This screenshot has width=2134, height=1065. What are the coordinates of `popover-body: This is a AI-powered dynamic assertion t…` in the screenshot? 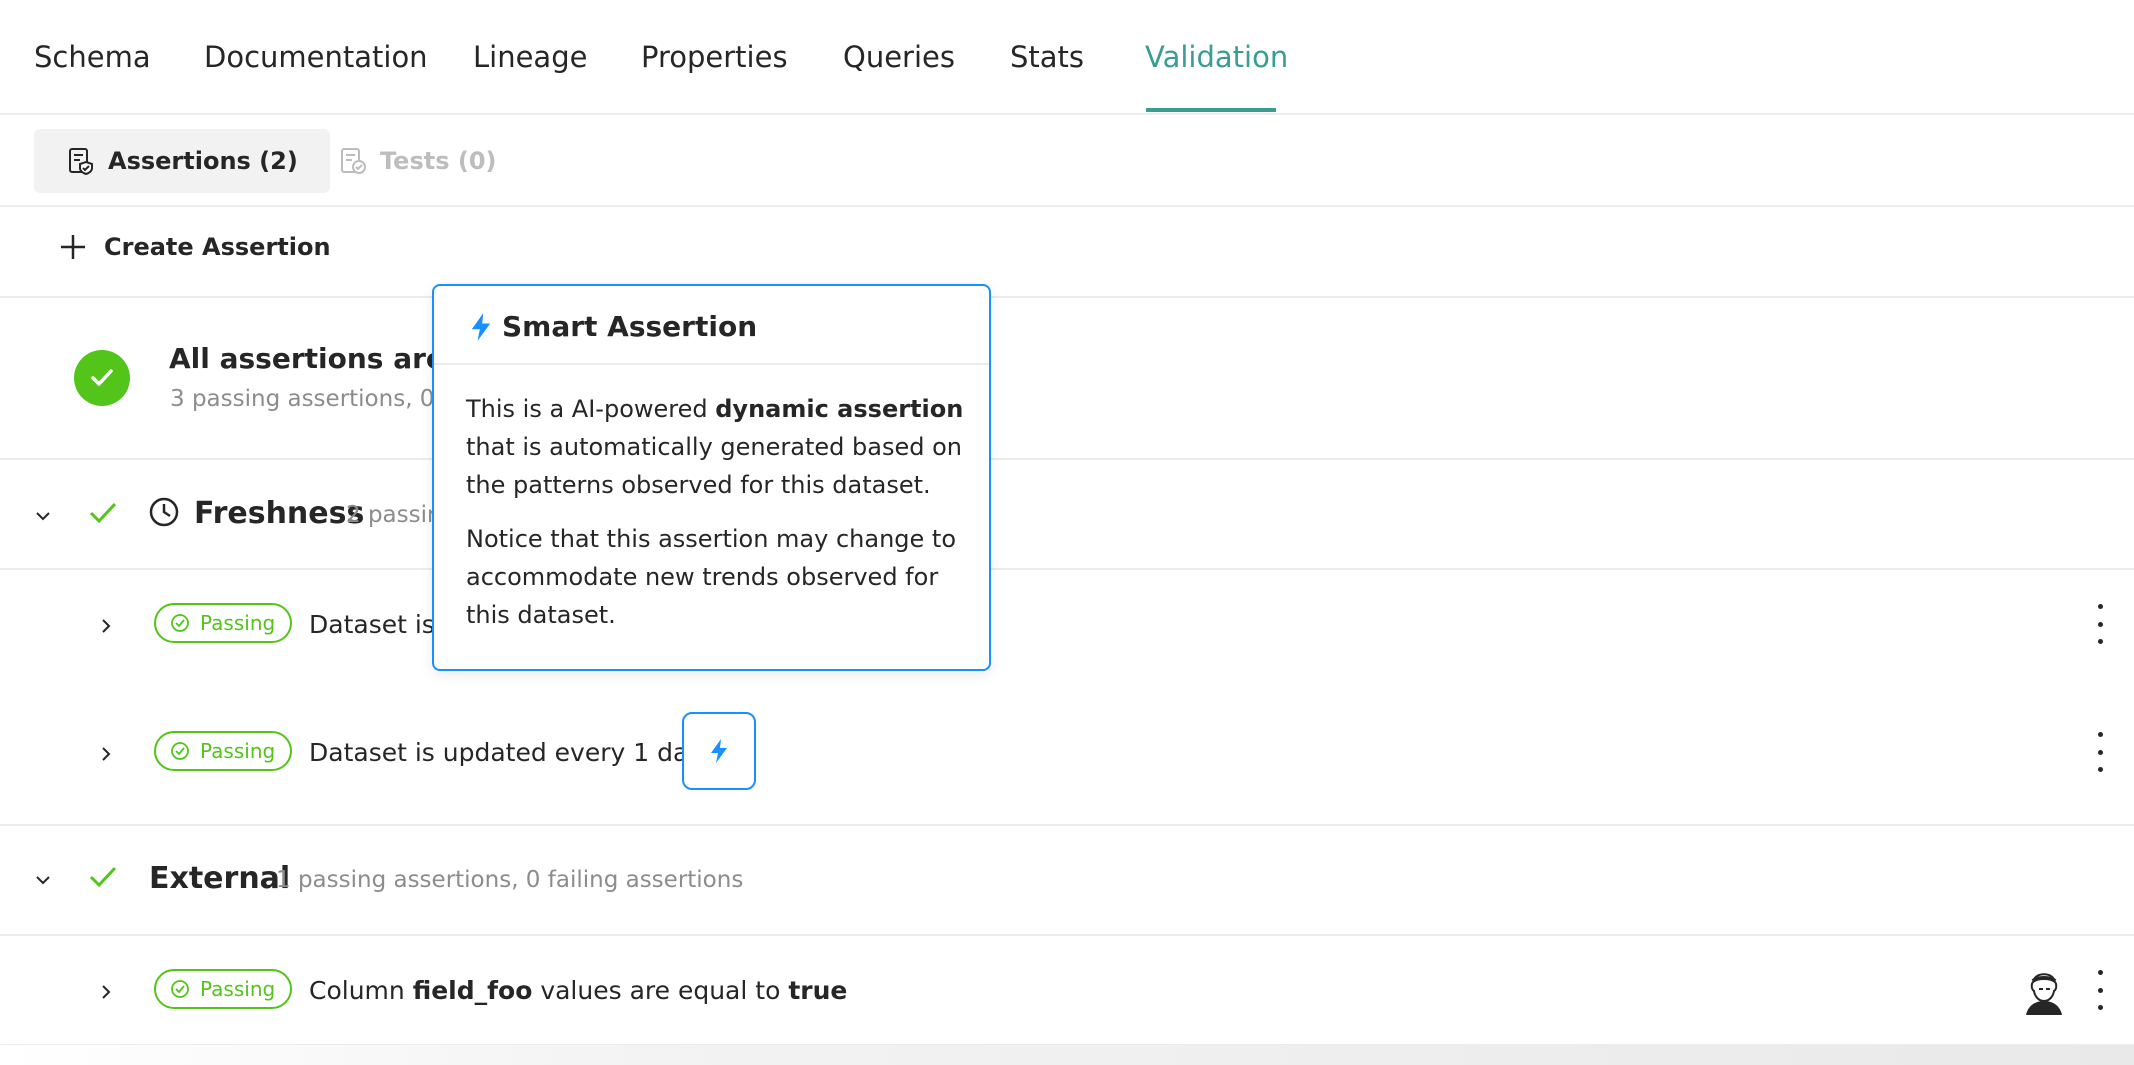 It's located at (716, 520).